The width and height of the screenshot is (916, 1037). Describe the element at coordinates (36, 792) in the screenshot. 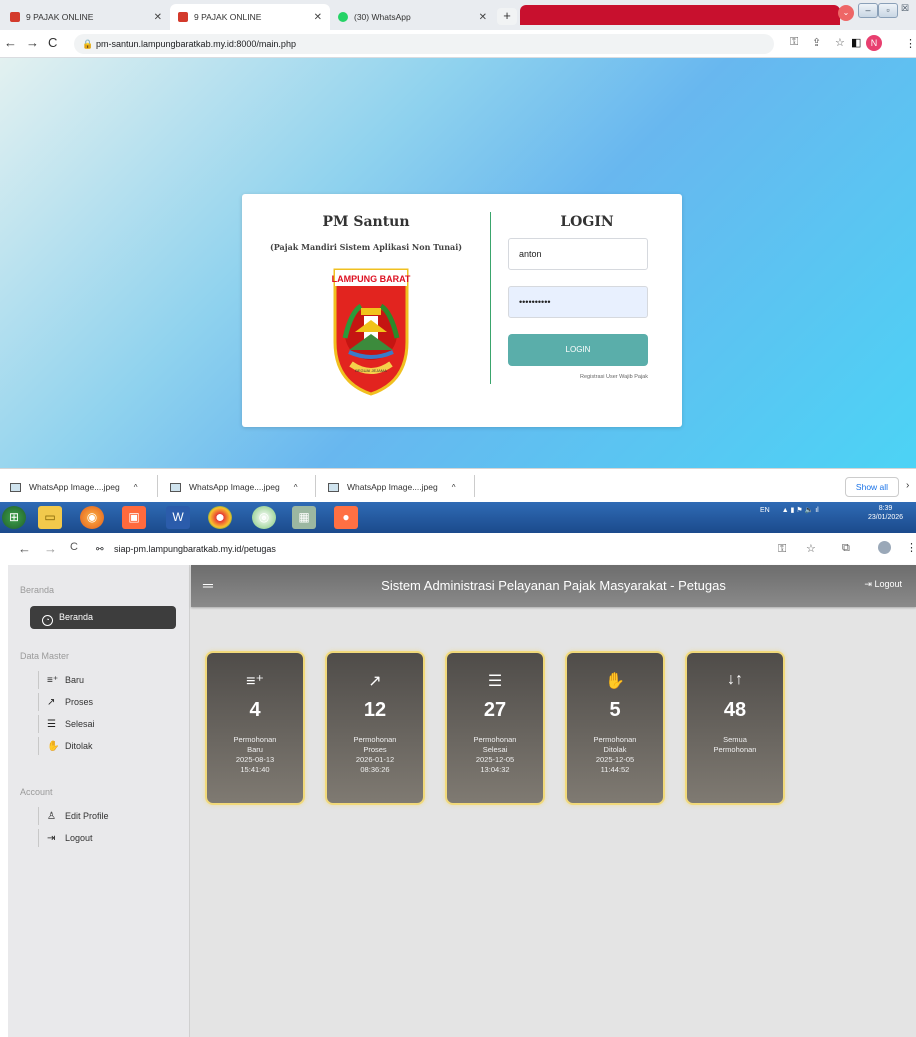

I see `section-account: Account` at that location.